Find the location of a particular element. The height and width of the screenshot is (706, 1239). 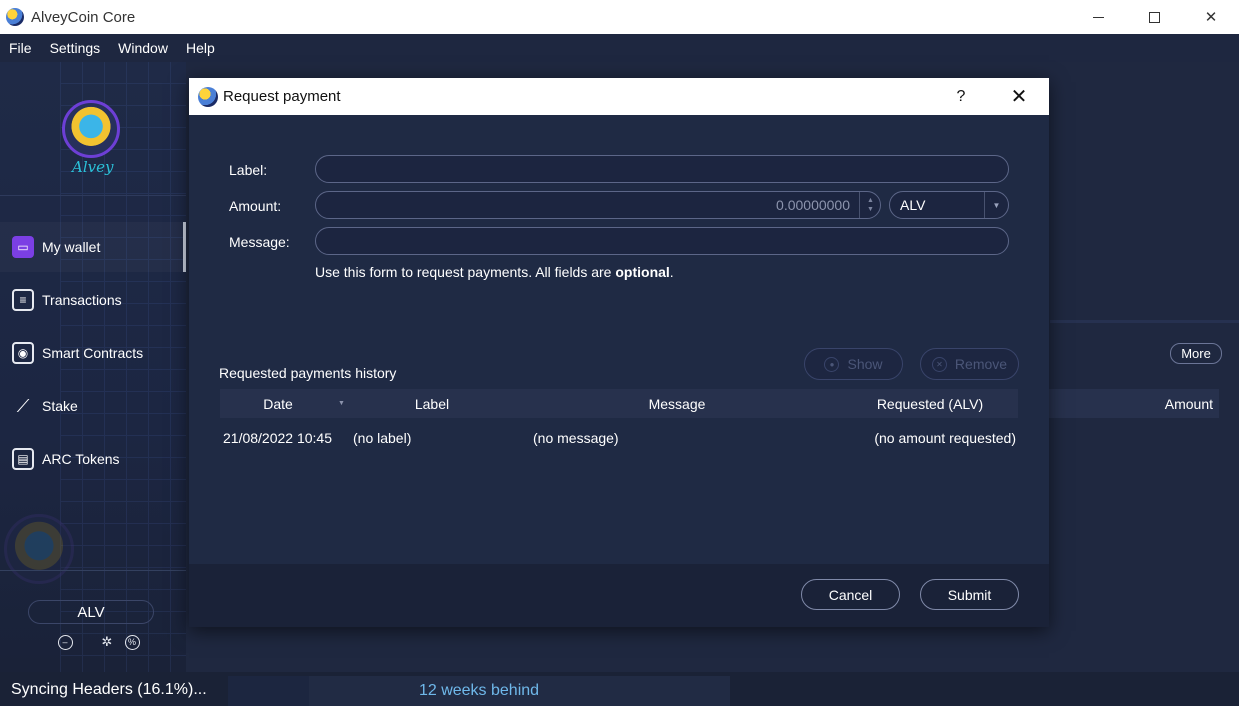

minimize-button is located at coordinates (1098, 17).